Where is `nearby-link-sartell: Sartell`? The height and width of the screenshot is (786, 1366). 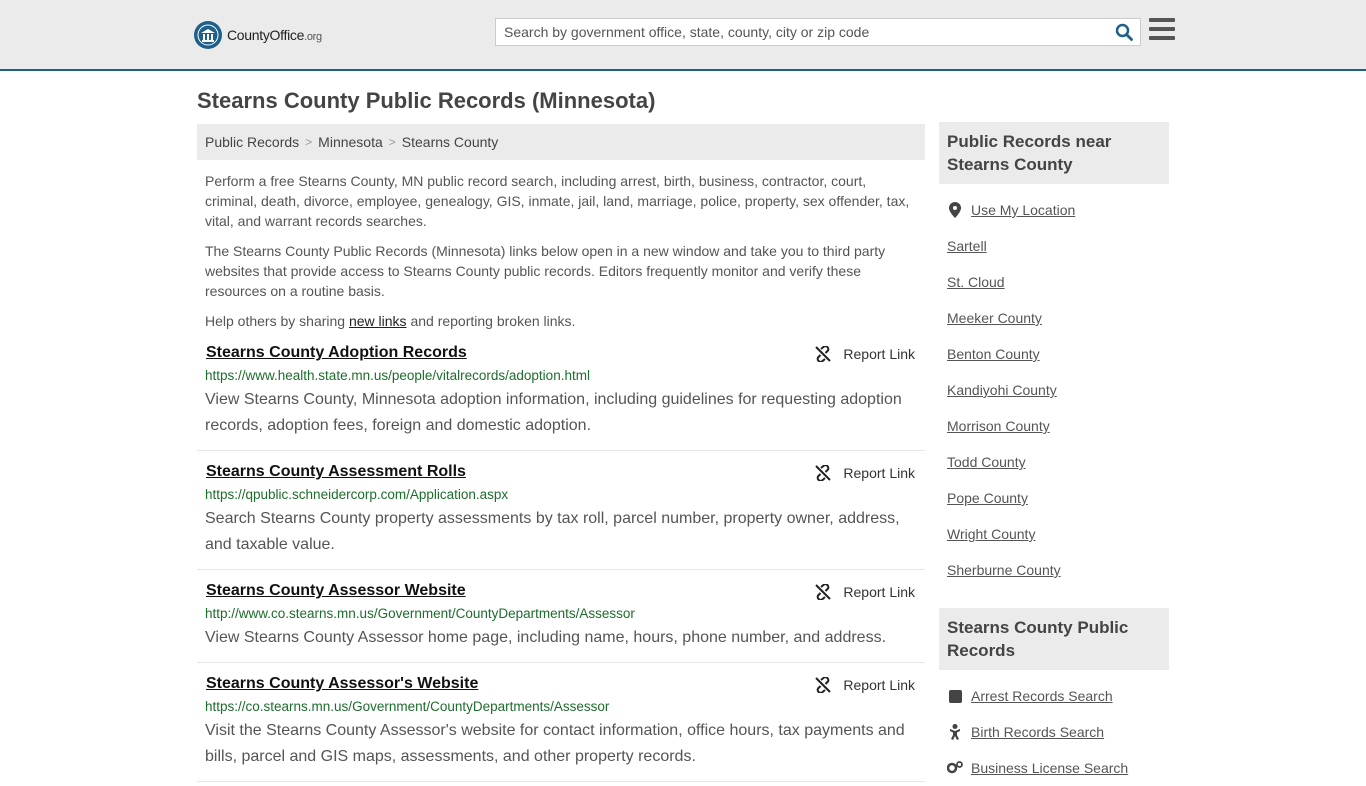 nearby-link-sartell: Sartell is located at coordinates (967, 246).